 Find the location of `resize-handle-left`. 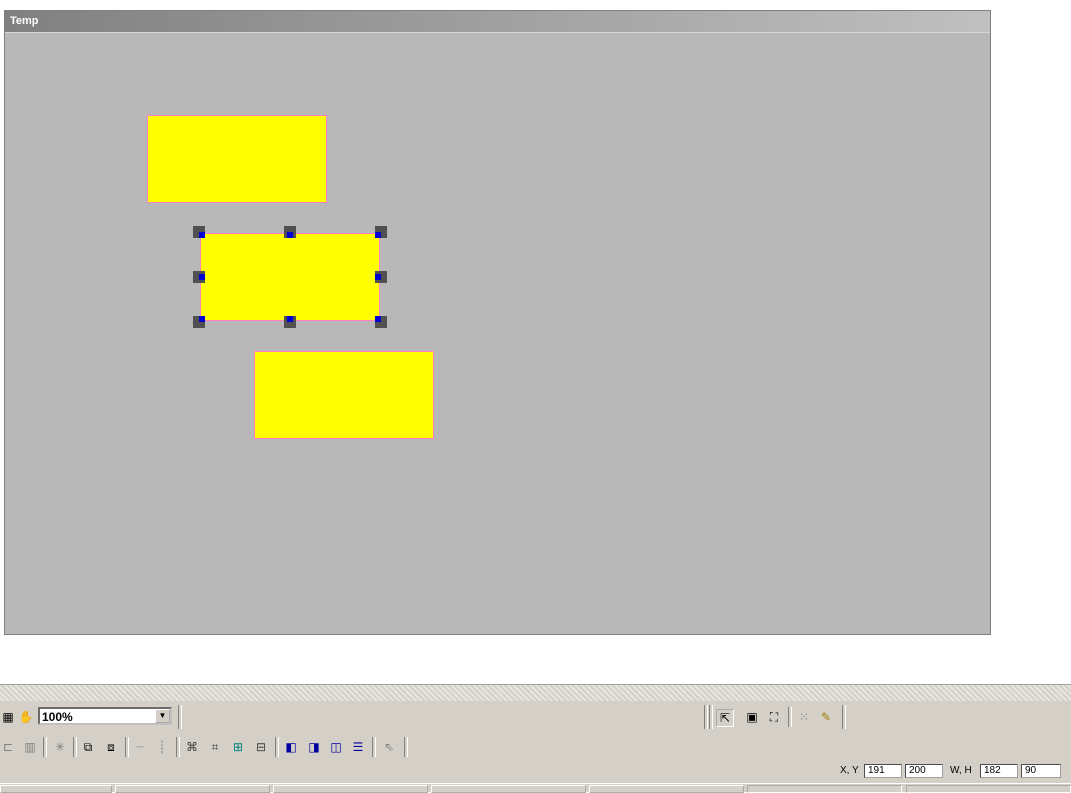

resize-handle-left is located at coordinates (199, 277).